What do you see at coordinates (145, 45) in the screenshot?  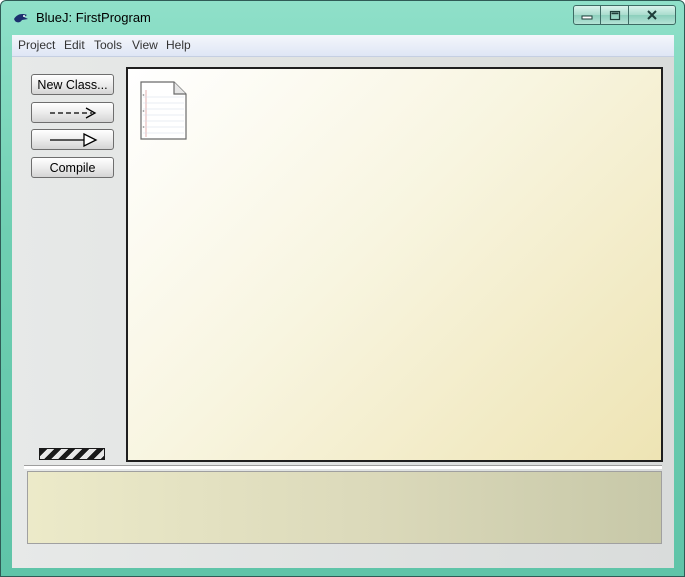 I see `menu-view: View` at bounding box center [145, 45].